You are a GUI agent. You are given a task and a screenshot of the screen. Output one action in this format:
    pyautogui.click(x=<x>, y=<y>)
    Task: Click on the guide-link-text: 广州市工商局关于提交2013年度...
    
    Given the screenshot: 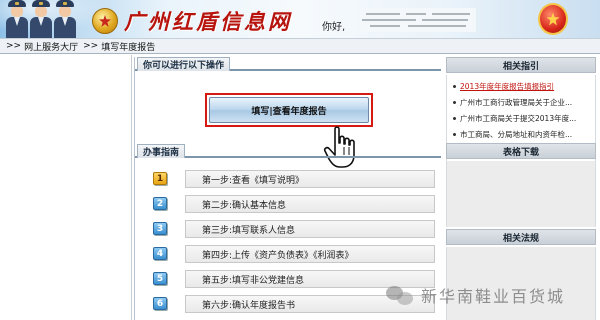 What is the action you would take?
    pyautogui.click(x=518, y=118)
    